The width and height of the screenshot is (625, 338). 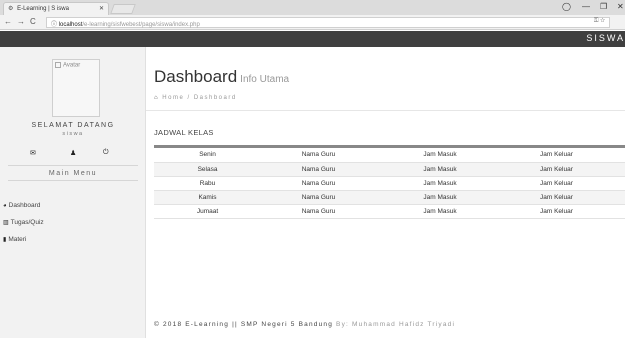 What do you see at coordinates (599, 21) in the screenshot?
I see `bookmark-star-icon: ⚿ ☆` at bounding box center [599, 21].